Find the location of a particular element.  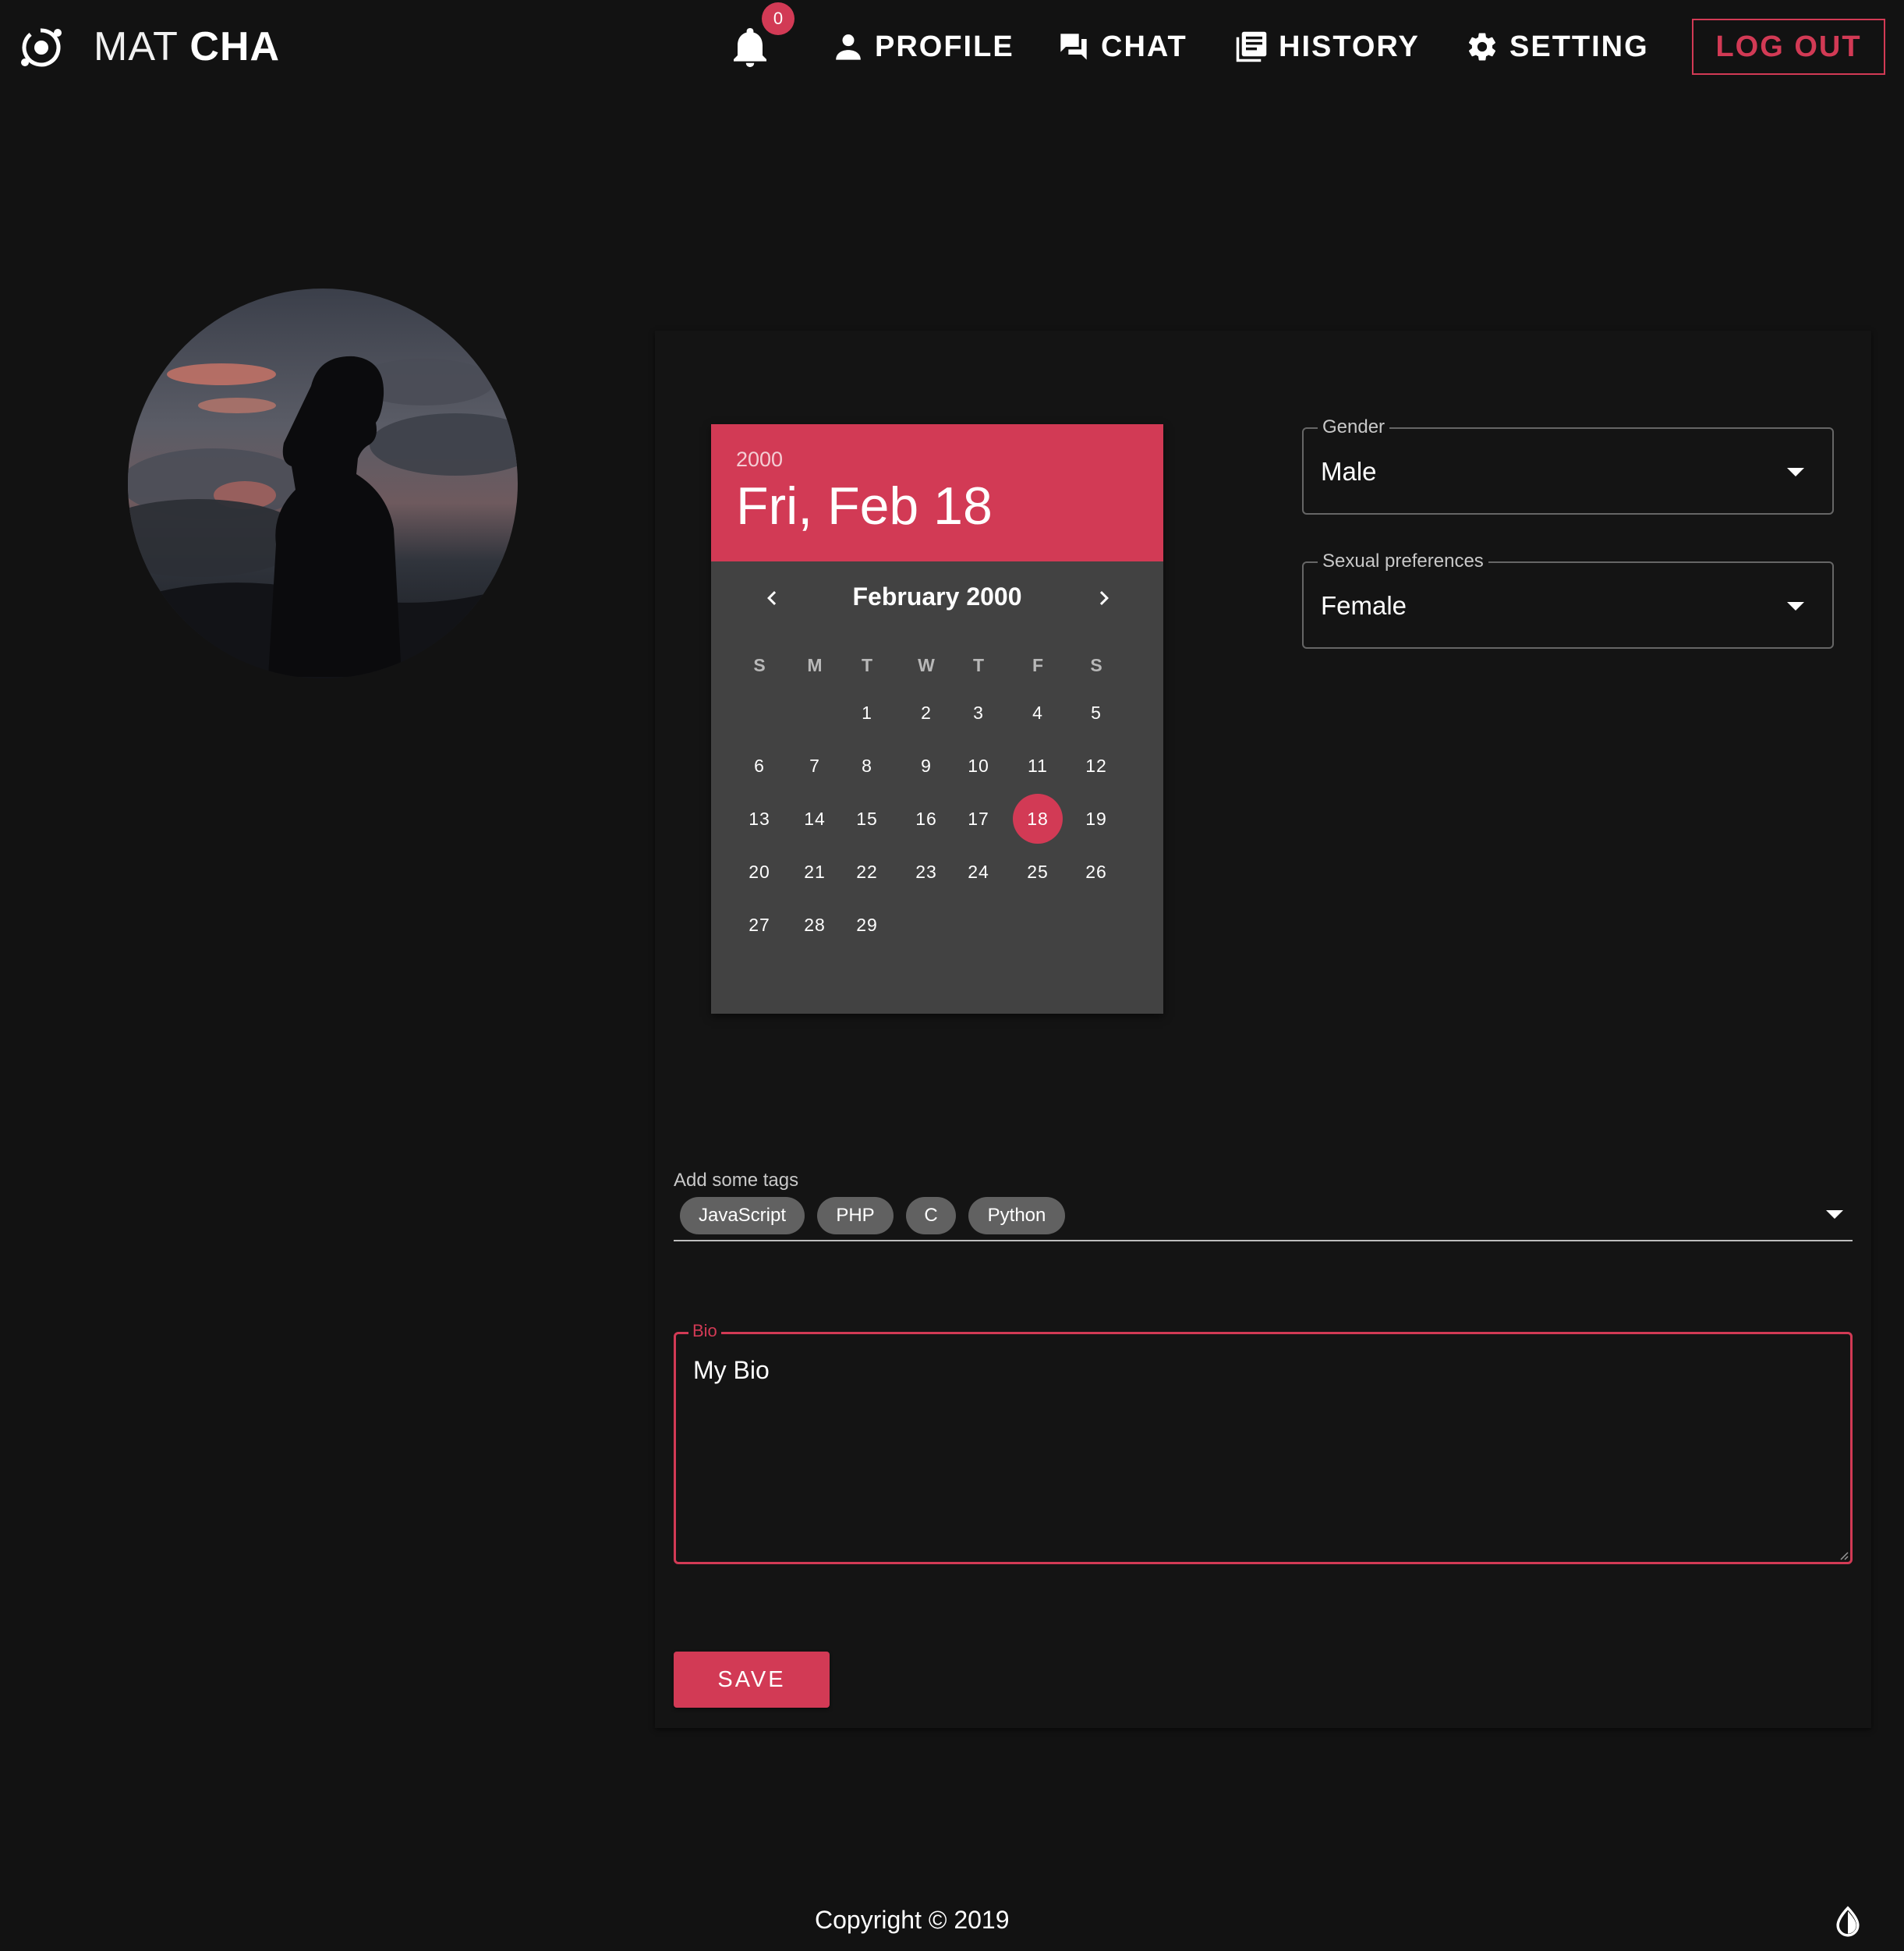

nav-history-label: HISTORY is located at coordinates (1350, 46).